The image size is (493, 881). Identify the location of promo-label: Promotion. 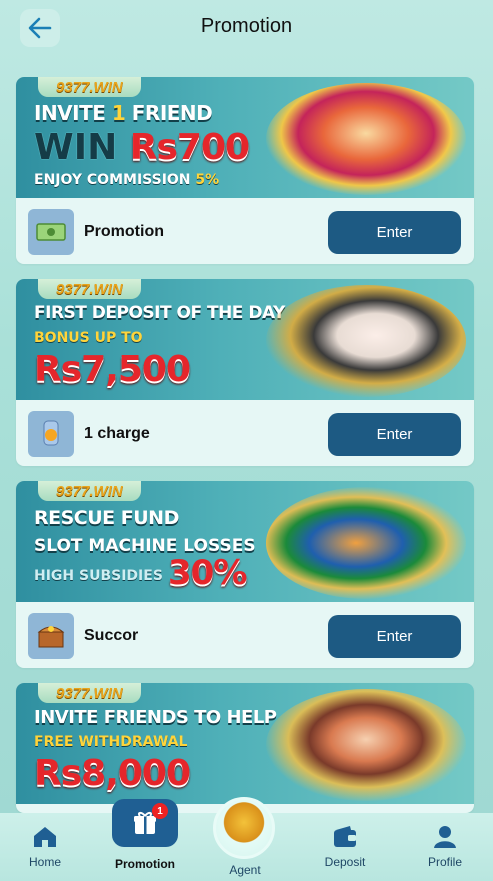
(124, 231).